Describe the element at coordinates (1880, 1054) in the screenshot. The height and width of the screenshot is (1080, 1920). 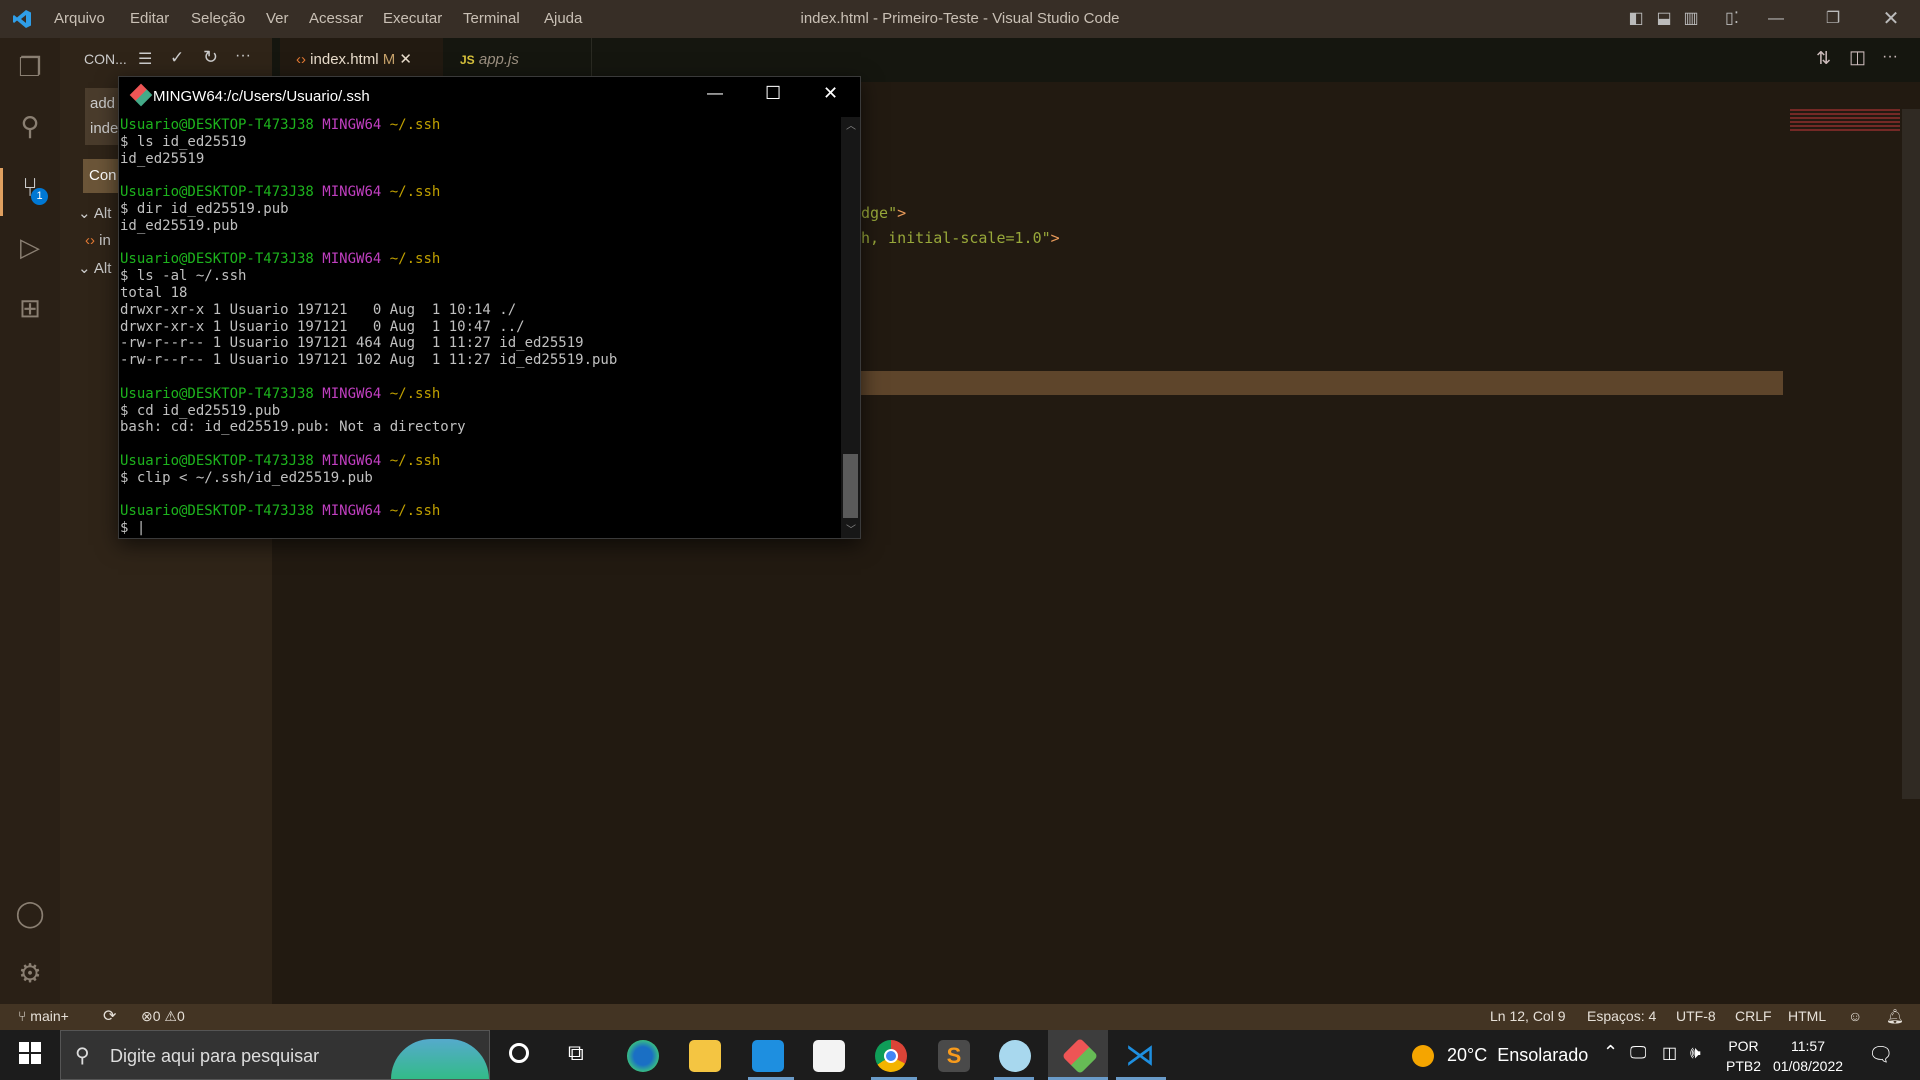
I see `notification-center-icon: 🗨︎` at that location.